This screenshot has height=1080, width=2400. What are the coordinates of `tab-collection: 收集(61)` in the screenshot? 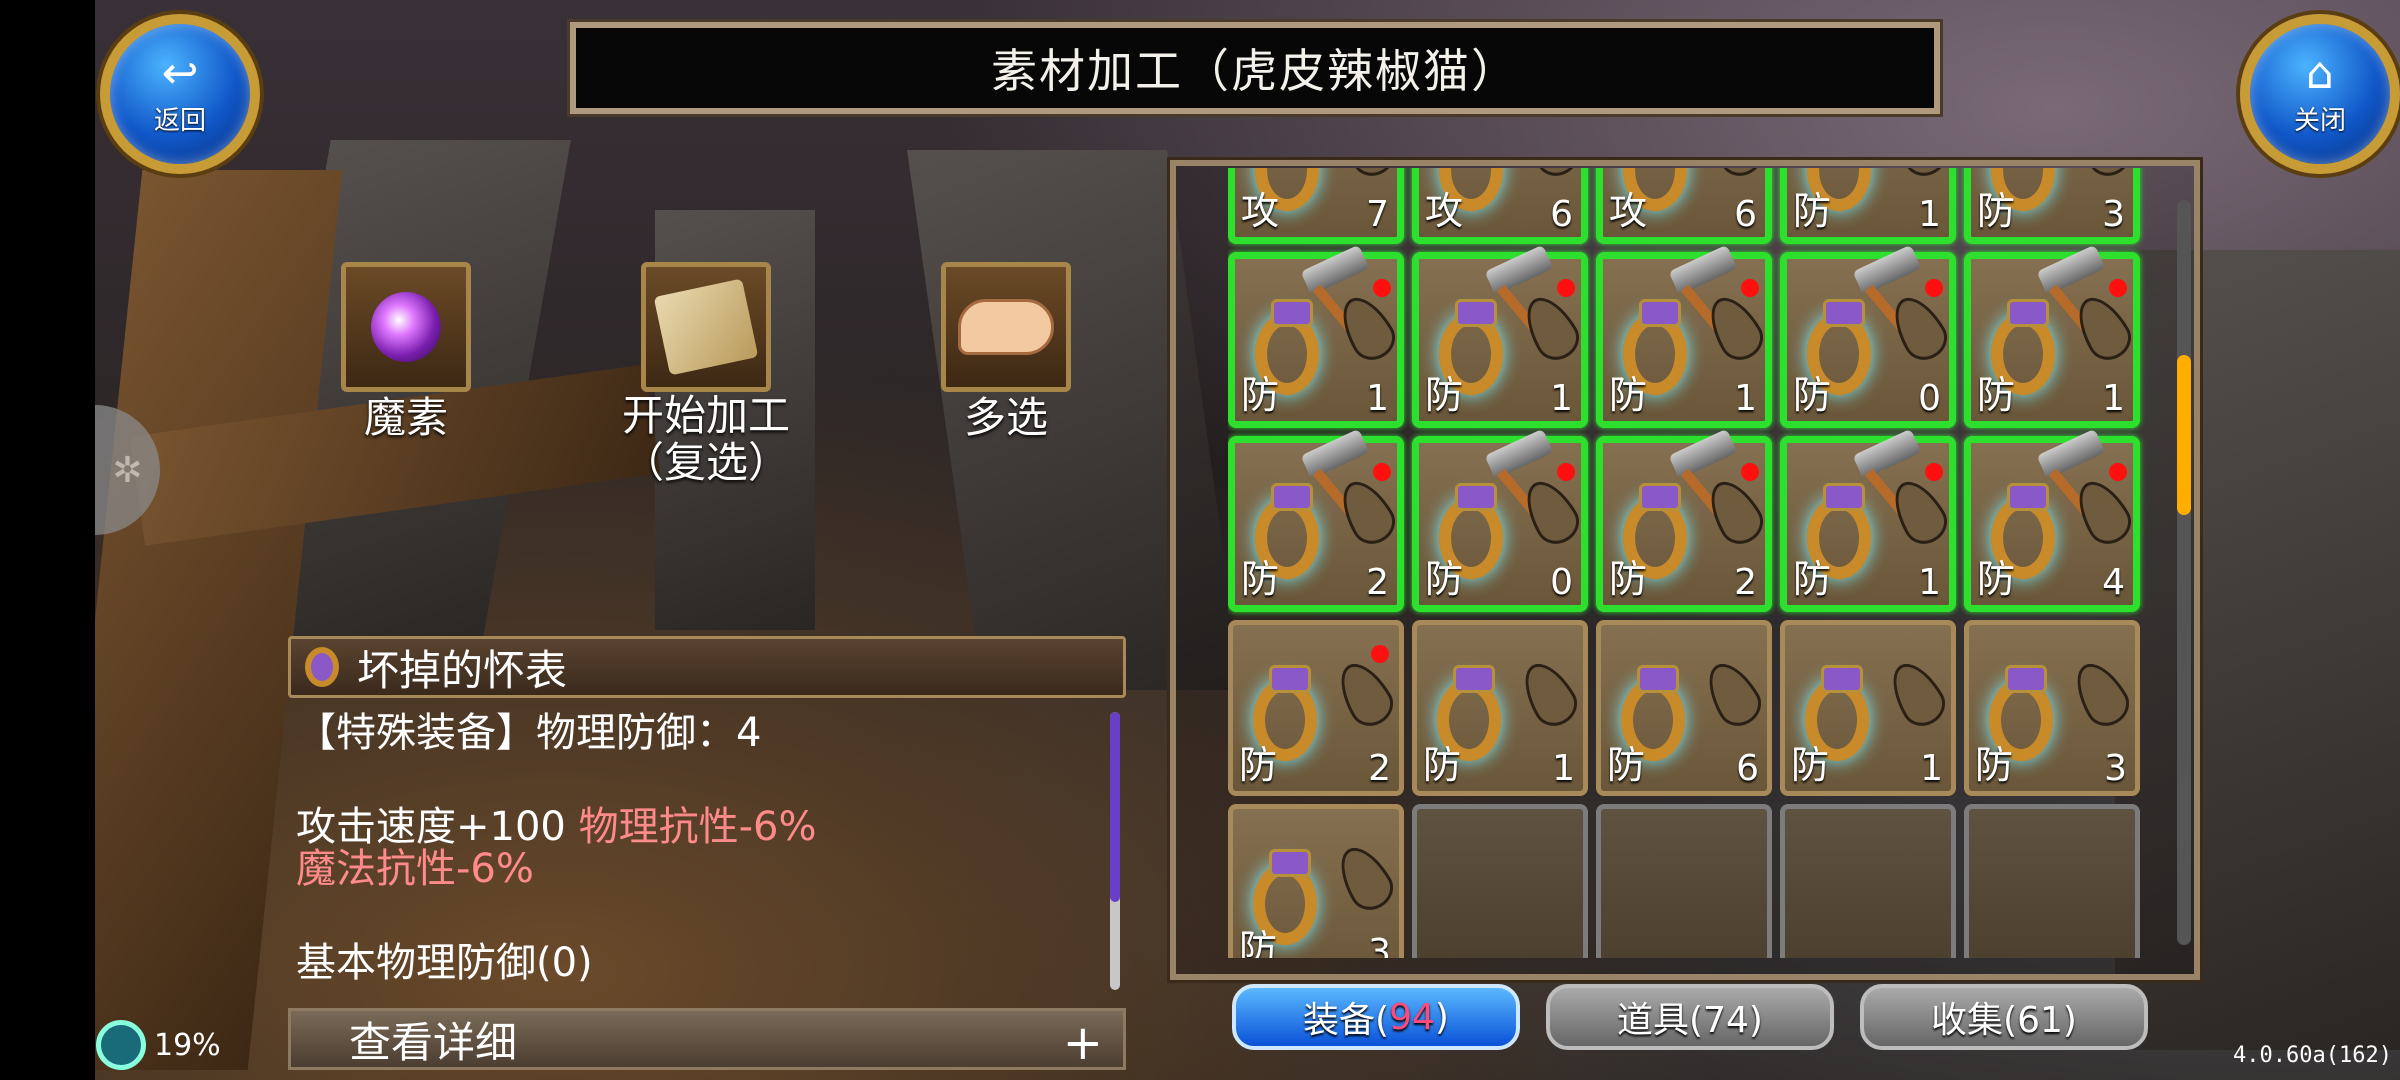 It's located at (2004, 1017).